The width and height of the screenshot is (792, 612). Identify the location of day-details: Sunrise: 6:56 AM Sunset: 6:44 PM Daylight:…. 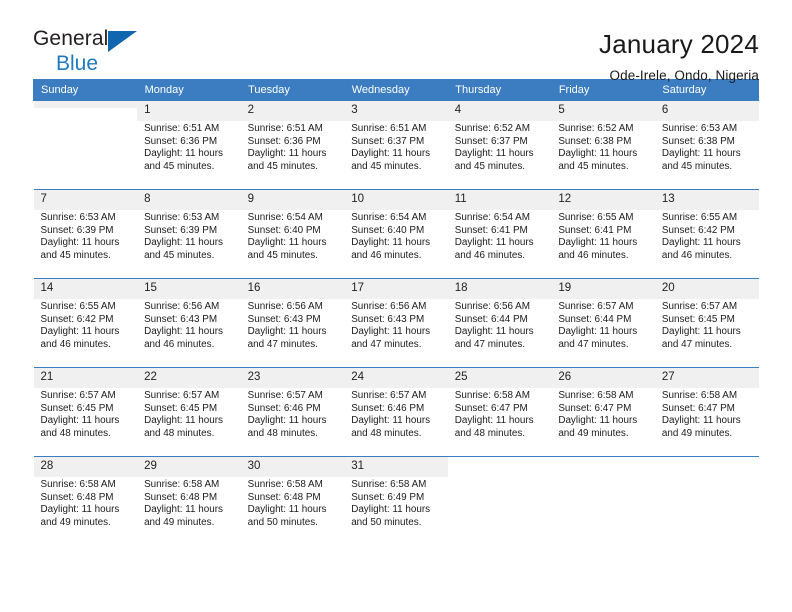
(500, 325).